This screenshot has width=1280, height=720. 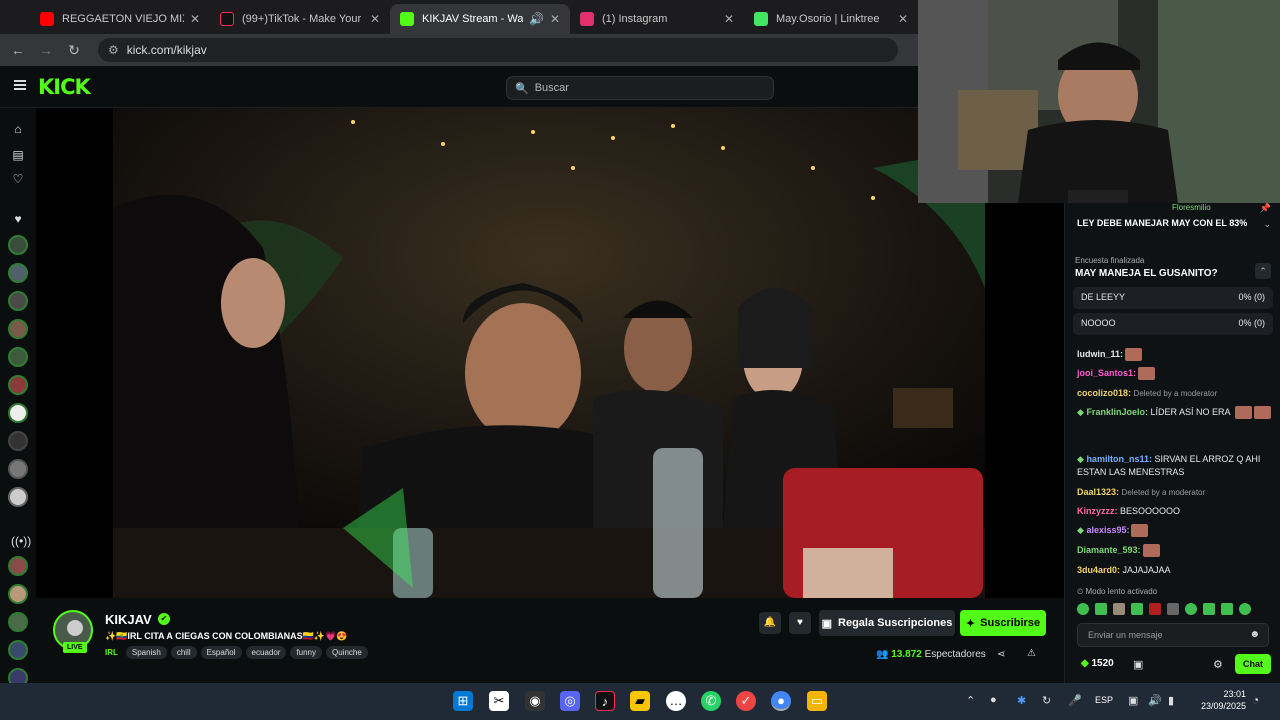 I want to click on tag: chill, so click(x=183, y=652).